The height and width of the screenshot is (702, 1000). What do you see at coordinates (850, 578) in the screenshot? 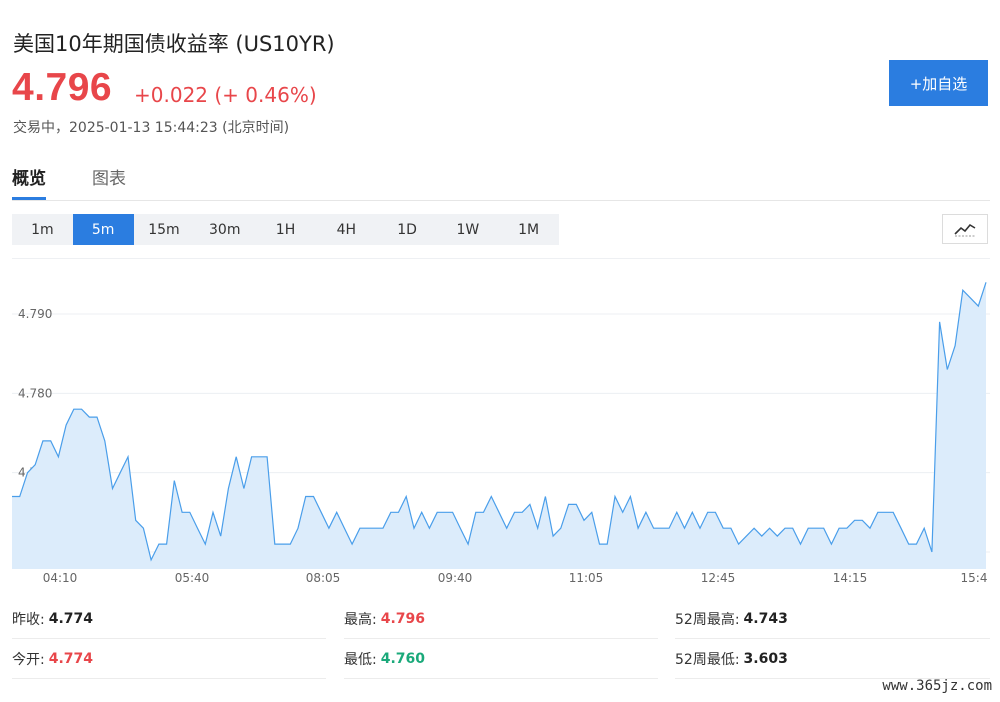
I see `x-tick-label: 14:15` at bounding box center [850, 578].